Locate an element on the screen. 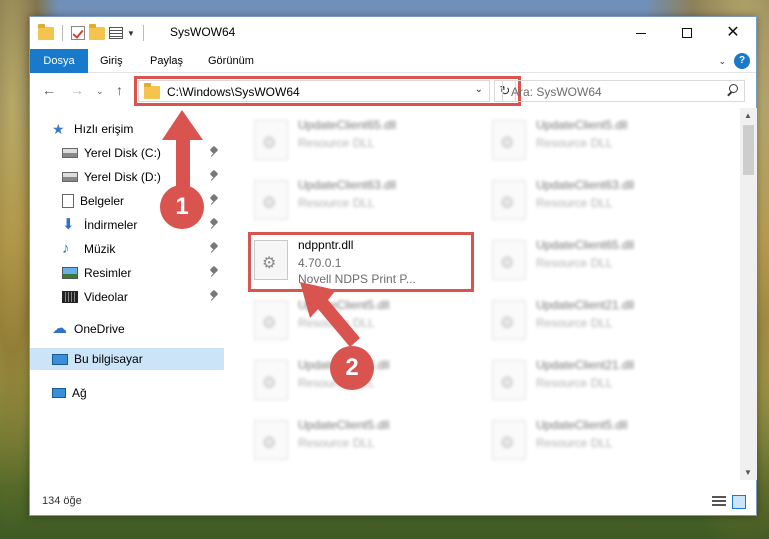 The width and height of the screenshot is (769, 539). step-badge-1: 1 is located at coordinates (182, 207).